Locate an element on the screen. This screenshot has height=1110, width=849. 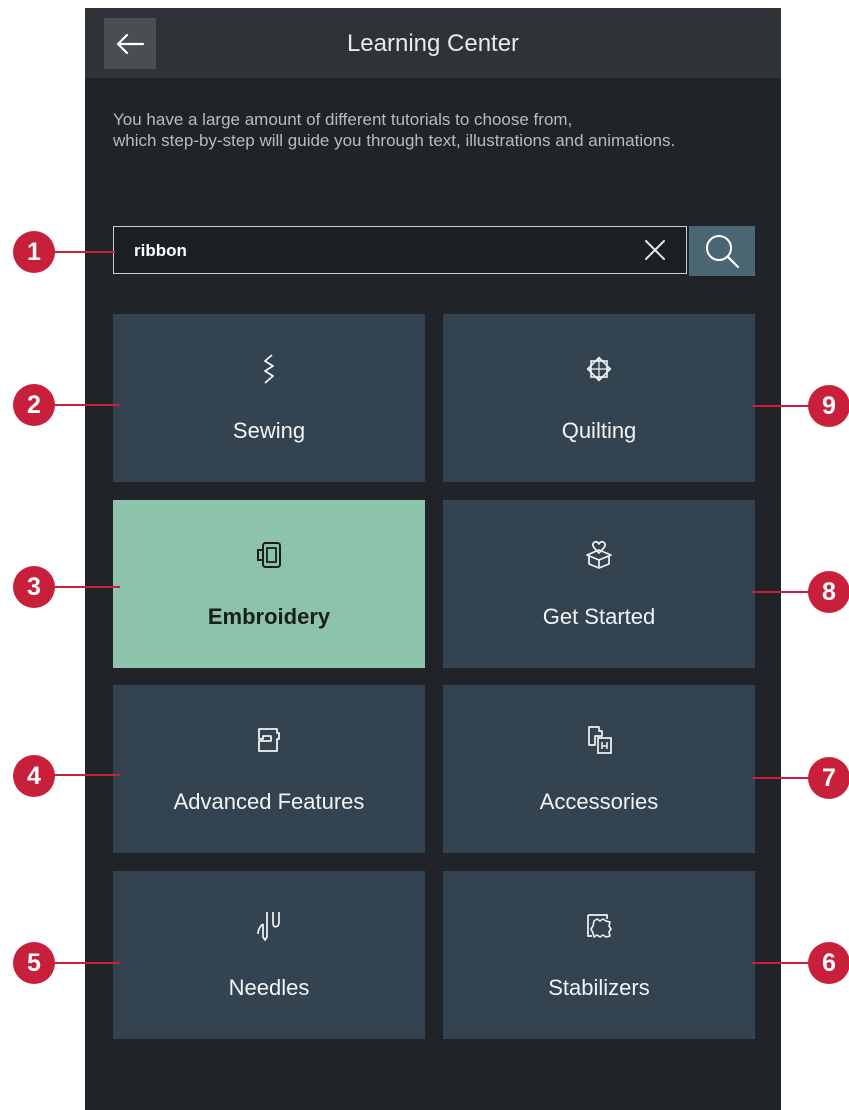
search-button is located at coordinates (722, 251).